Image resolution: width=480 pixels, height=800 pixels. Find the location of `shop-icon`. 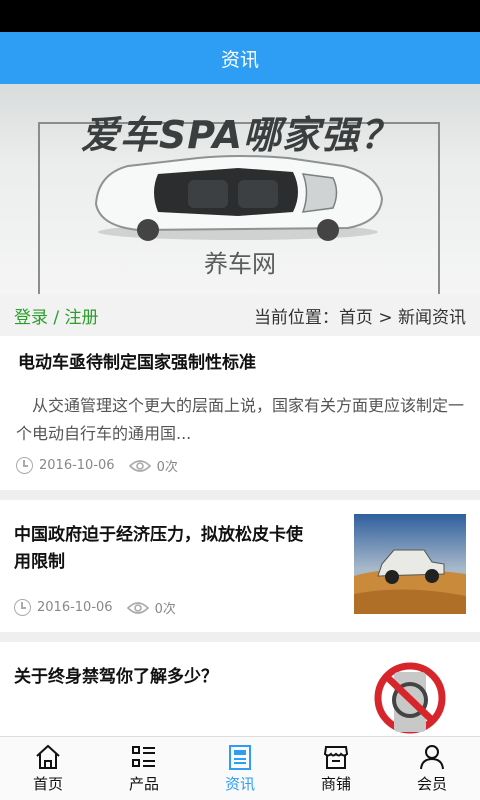

shop-icon is located at coordinates (336, 757).